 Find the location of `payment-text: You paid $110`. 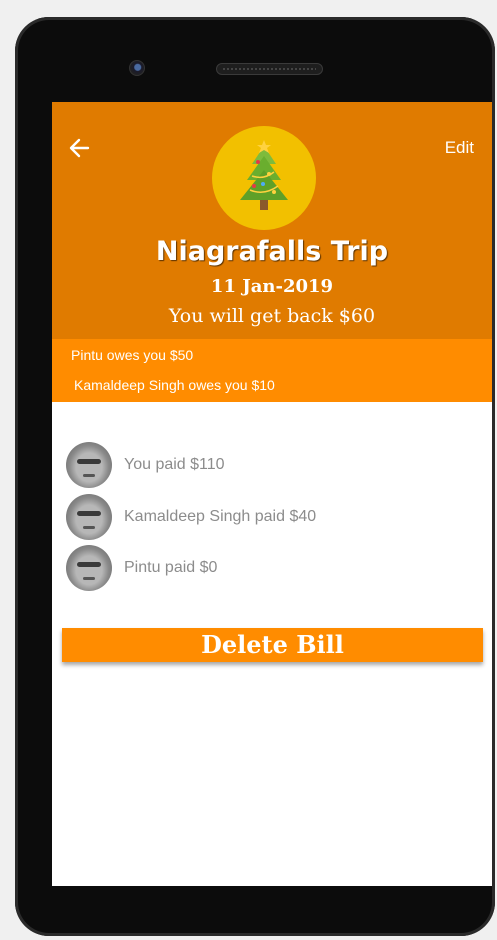

payment-text: You paid $110 is located at coordinates (174, 464).